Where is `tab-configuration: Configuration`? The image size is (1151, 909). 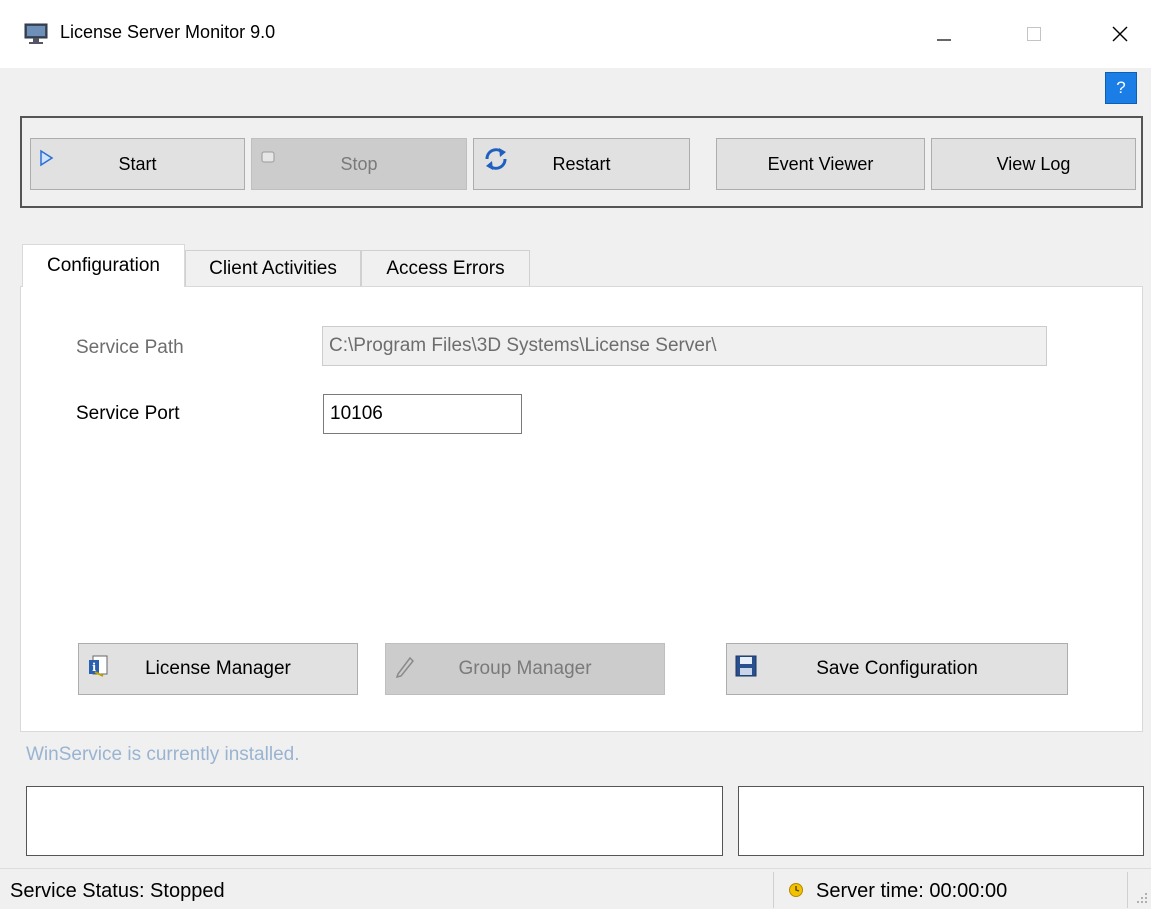 tab-configuration: Configuration is located at coordinates (103, 265).